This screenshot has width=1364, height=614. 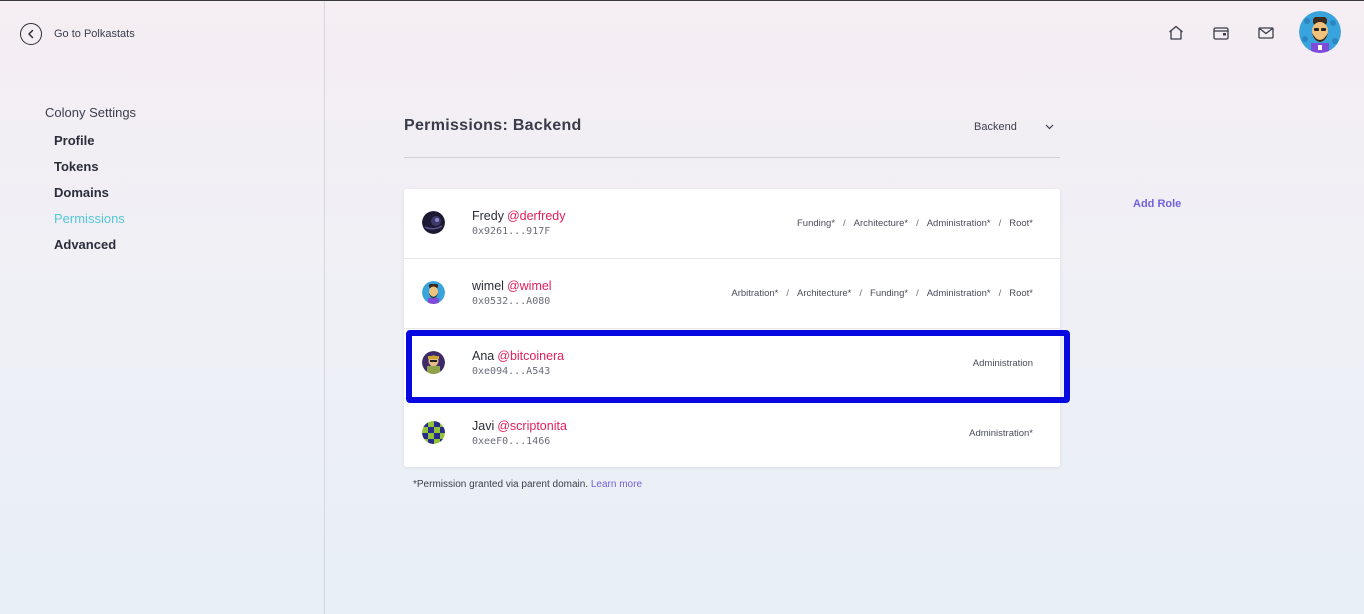 What do you see at coordinates (532, 426) in the screenshot?
I see `member-username: @scriptonita` at bounding box center [532, 426].